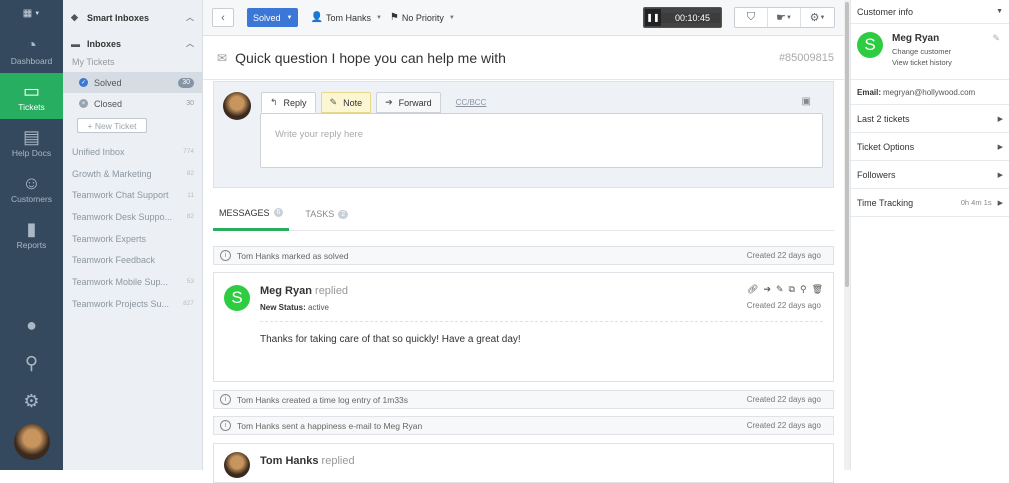  What do you see at coordinates (316, 17) in the screenshot?
I see `user-icon: 👤` at bounding box center [316, 17].